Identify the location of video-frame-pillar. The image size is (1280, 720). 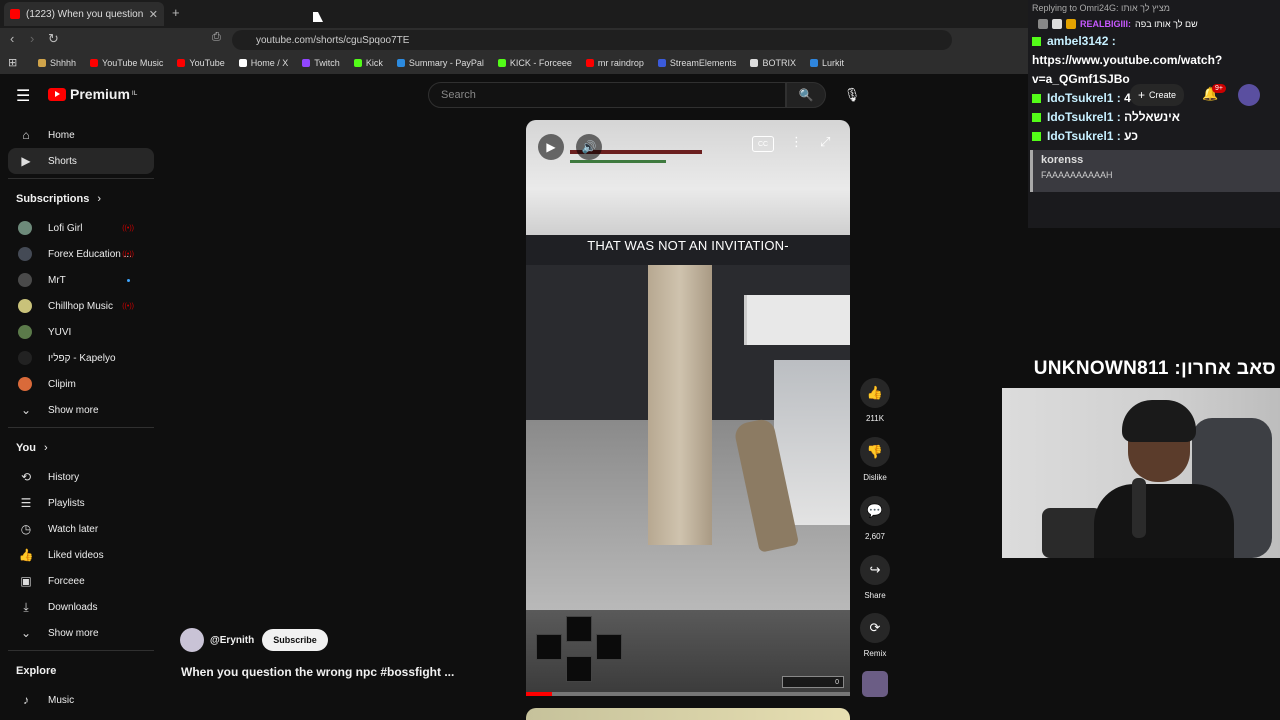
(680, 405).